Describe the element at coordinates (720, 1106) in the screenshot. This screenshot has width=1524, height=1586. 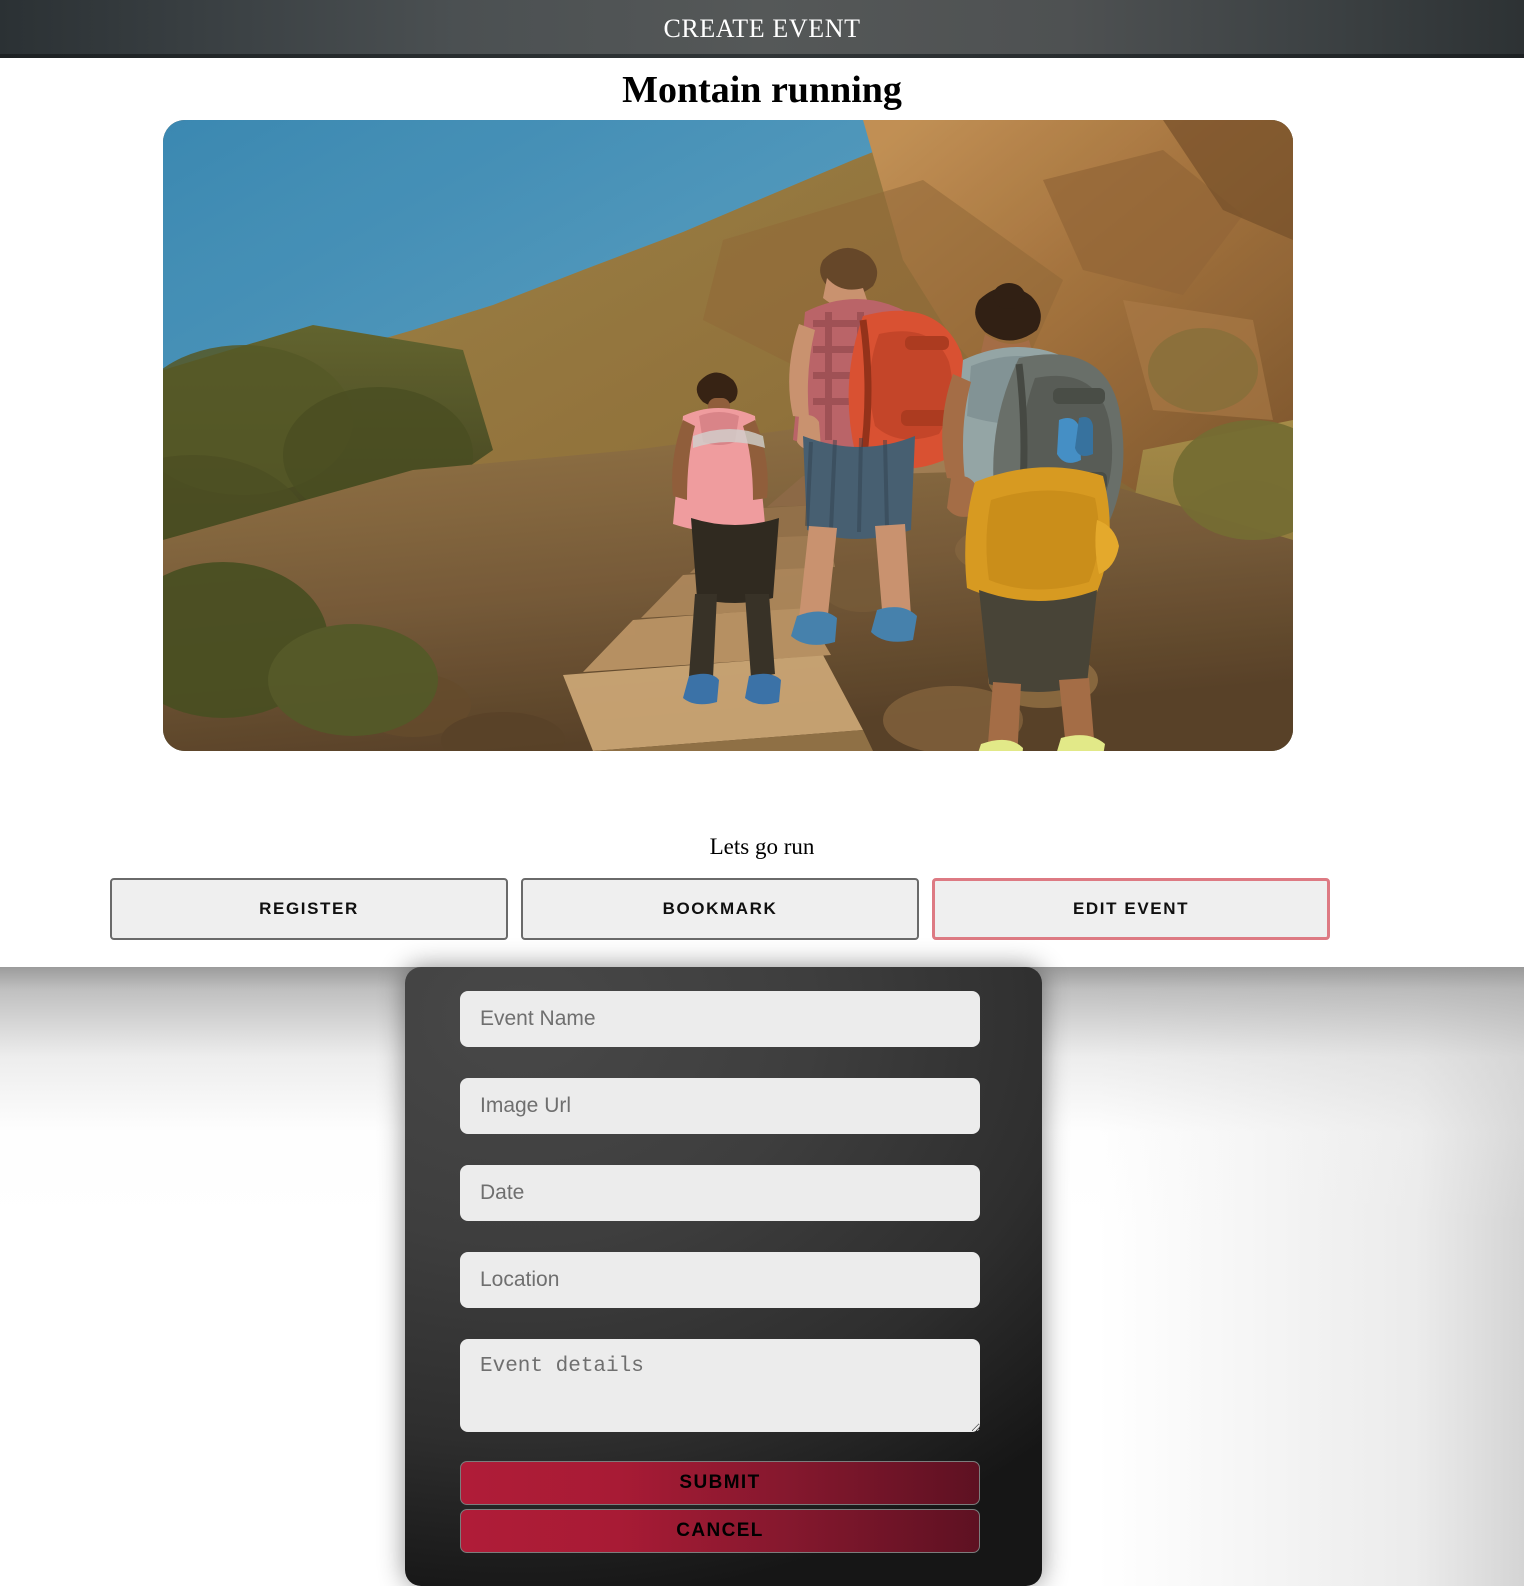
I see `image-url-input` at that location.